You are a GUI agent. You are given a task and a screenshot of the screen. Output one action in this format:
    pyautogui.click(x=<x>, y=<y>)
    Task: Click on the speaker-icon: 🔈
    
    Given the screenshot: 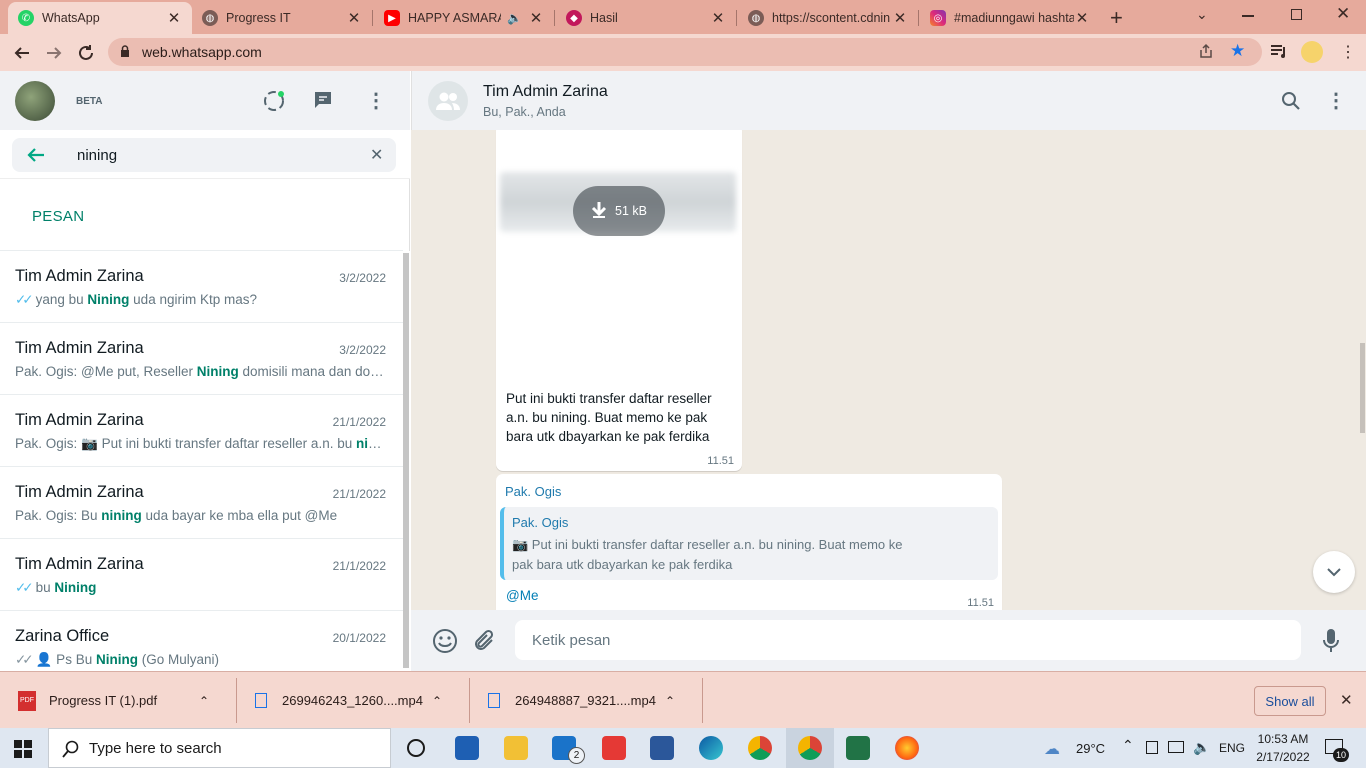 What is the action you would take?
    pyautogui.click(x=514, y=18)
    